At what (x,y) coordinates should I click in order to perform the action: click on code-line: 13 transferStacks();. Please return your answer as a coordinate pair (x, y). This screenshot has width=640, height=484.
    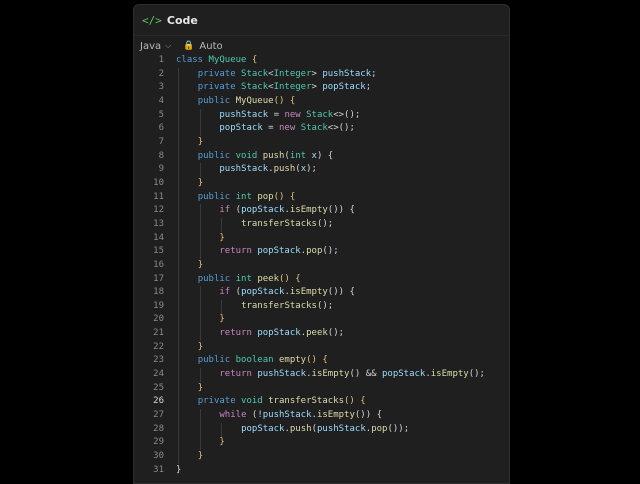
    Looking at the image, I should click on (321, 225).